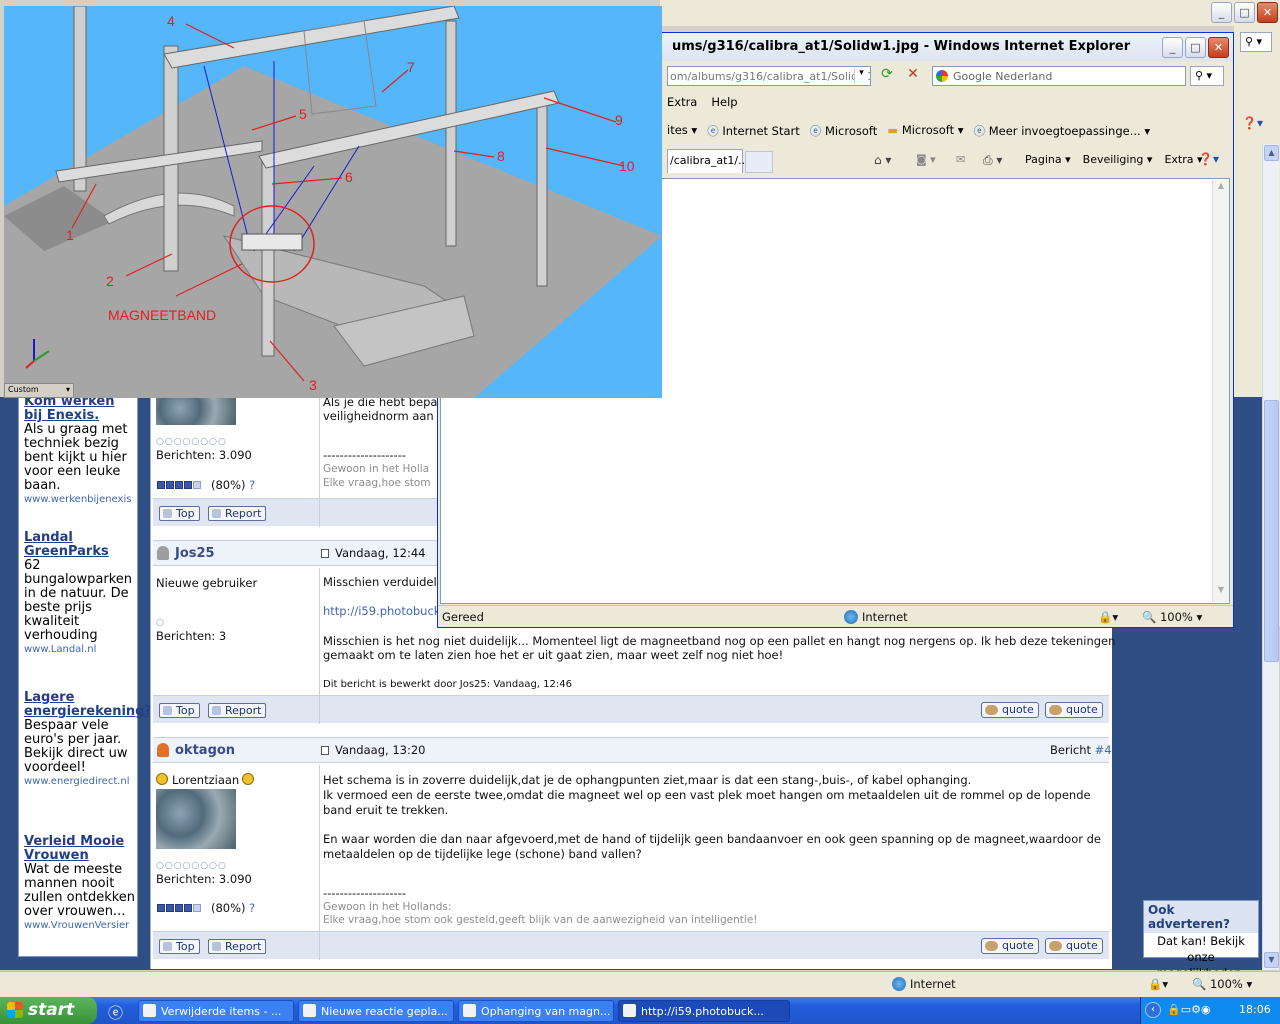 Image resolution: width=1280 pixels, height=1024 pixels. What do you see at coordinates (196, 819) in the screenshot?
I see `avatar` at bounding box center [196, 819].